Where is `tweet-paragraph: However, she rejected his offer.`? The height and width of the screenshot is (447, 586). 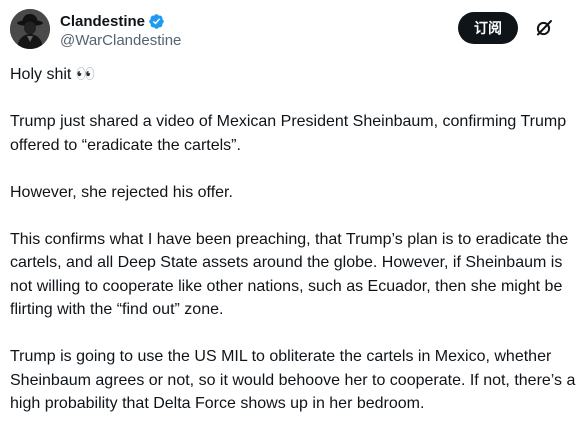 tweet-paragraph: However, she rejected his offer. is located at coordinates (121, 192).